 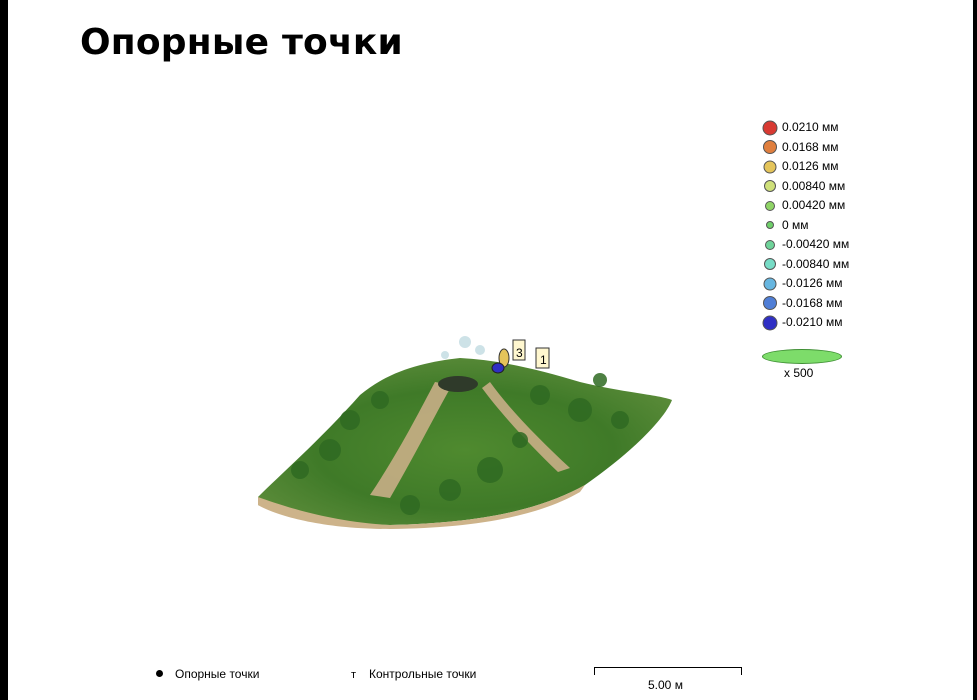 What do you see at coordinates (832, 206) in the screenshot?
I see `legend-item: 0.00420 мм` at bounding box center [832, 206].